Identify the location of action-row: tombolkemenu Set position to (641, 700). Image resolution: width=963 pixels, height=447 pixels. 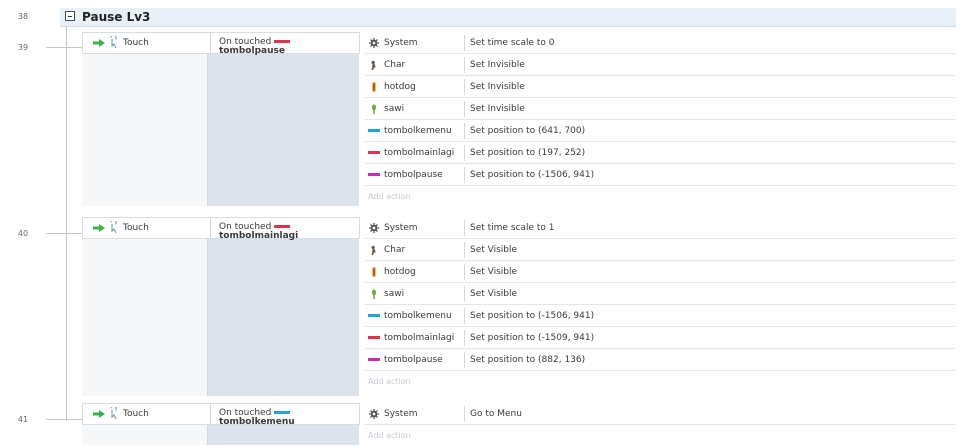
(660, 131).